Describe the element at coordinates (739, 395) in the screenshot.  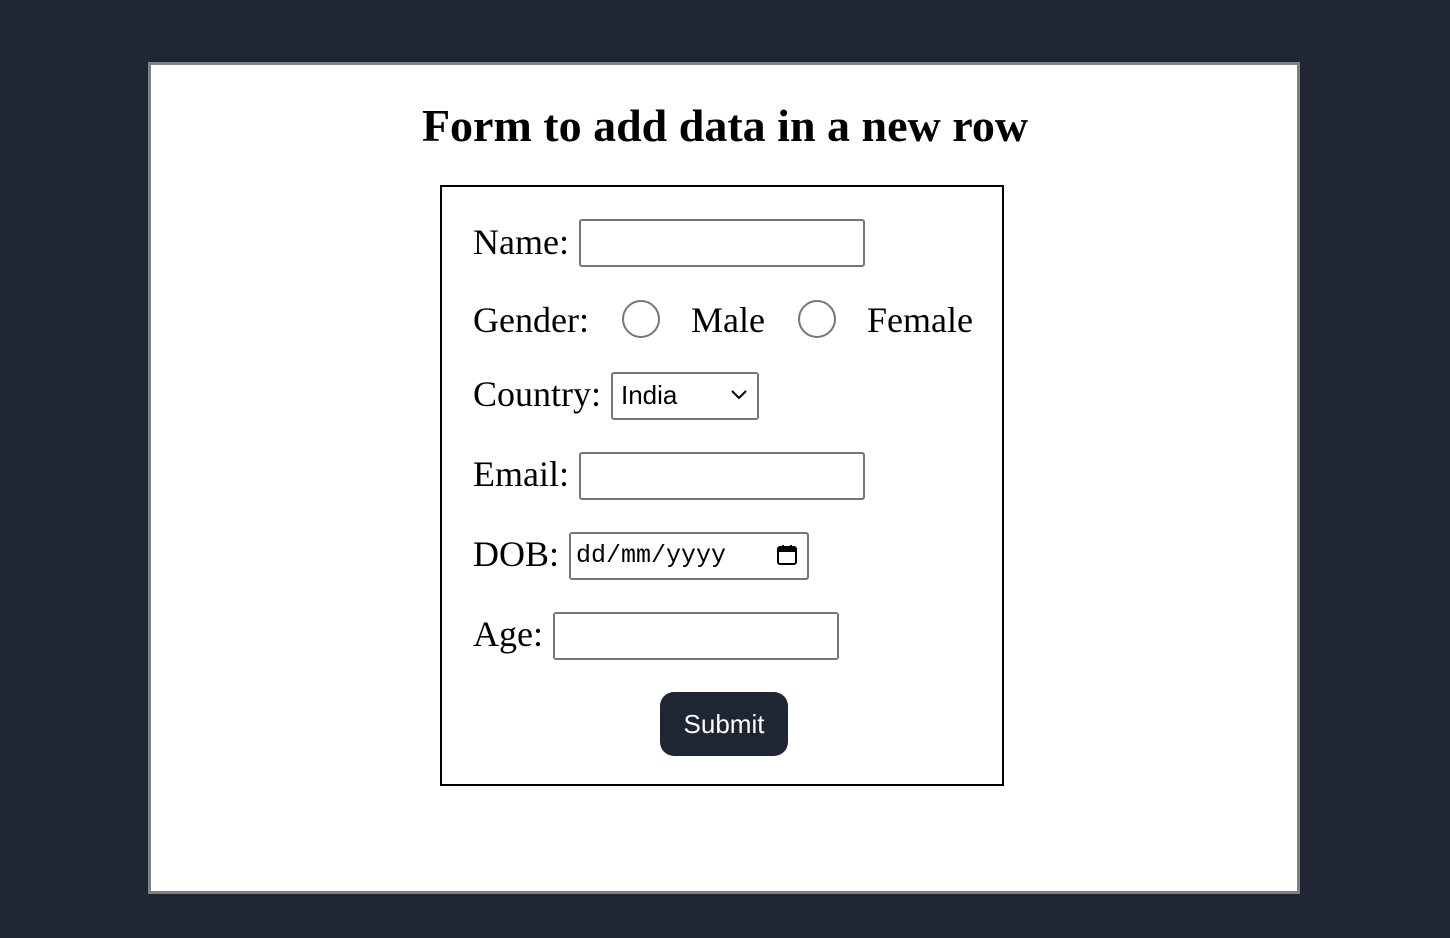
I see `chevron-down-icon` at that location.